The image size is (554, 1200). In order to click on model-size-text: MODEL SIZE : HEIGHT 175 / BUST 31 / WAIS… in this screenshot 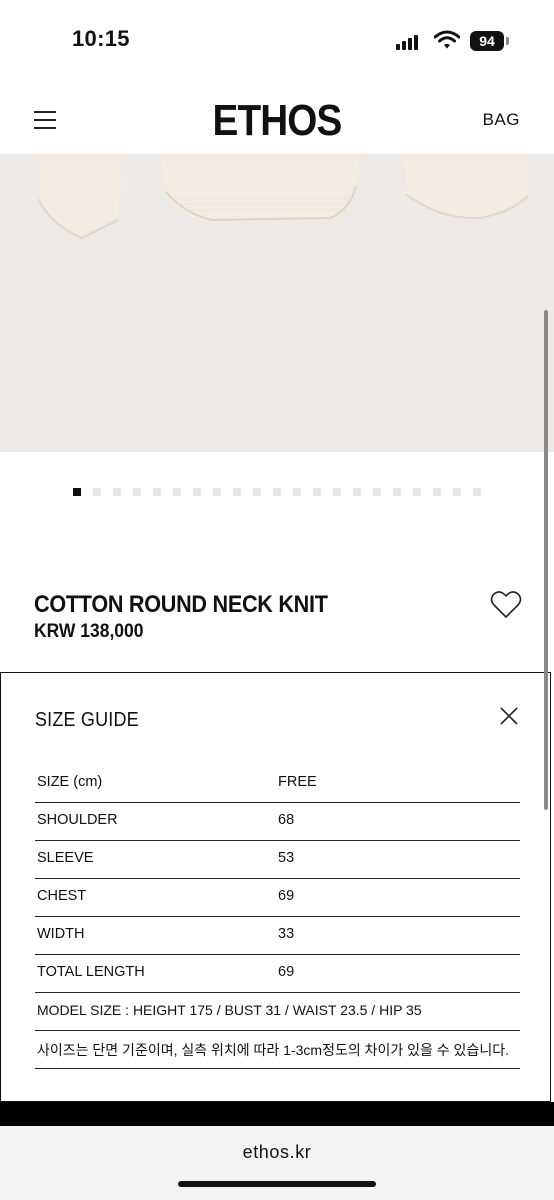, I will do `click(229, 1010)`.